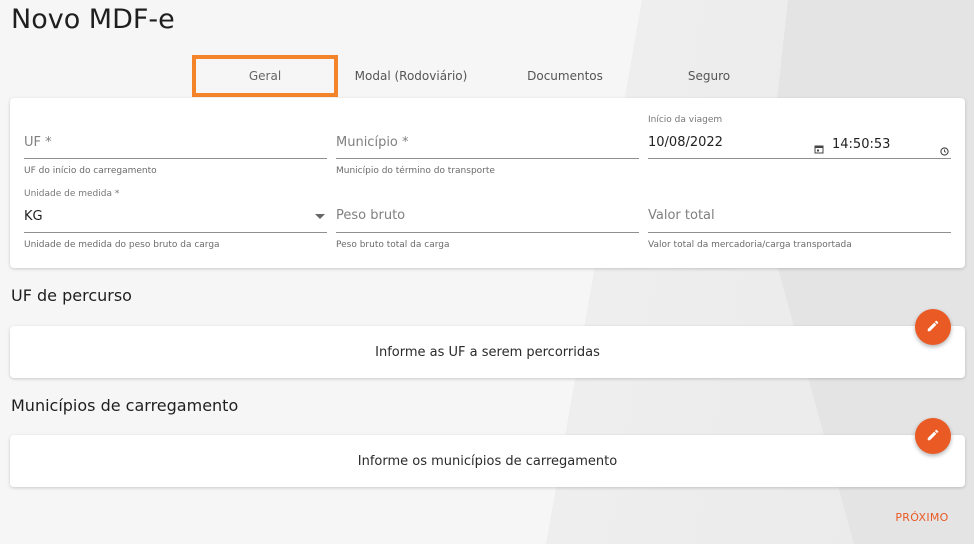  What do you see at coordinates (122, 245) in the screenshot?
I see `unidade-medida-helper: Unidade de medida do peso bruto da carga` at bounding box center [122, 245].